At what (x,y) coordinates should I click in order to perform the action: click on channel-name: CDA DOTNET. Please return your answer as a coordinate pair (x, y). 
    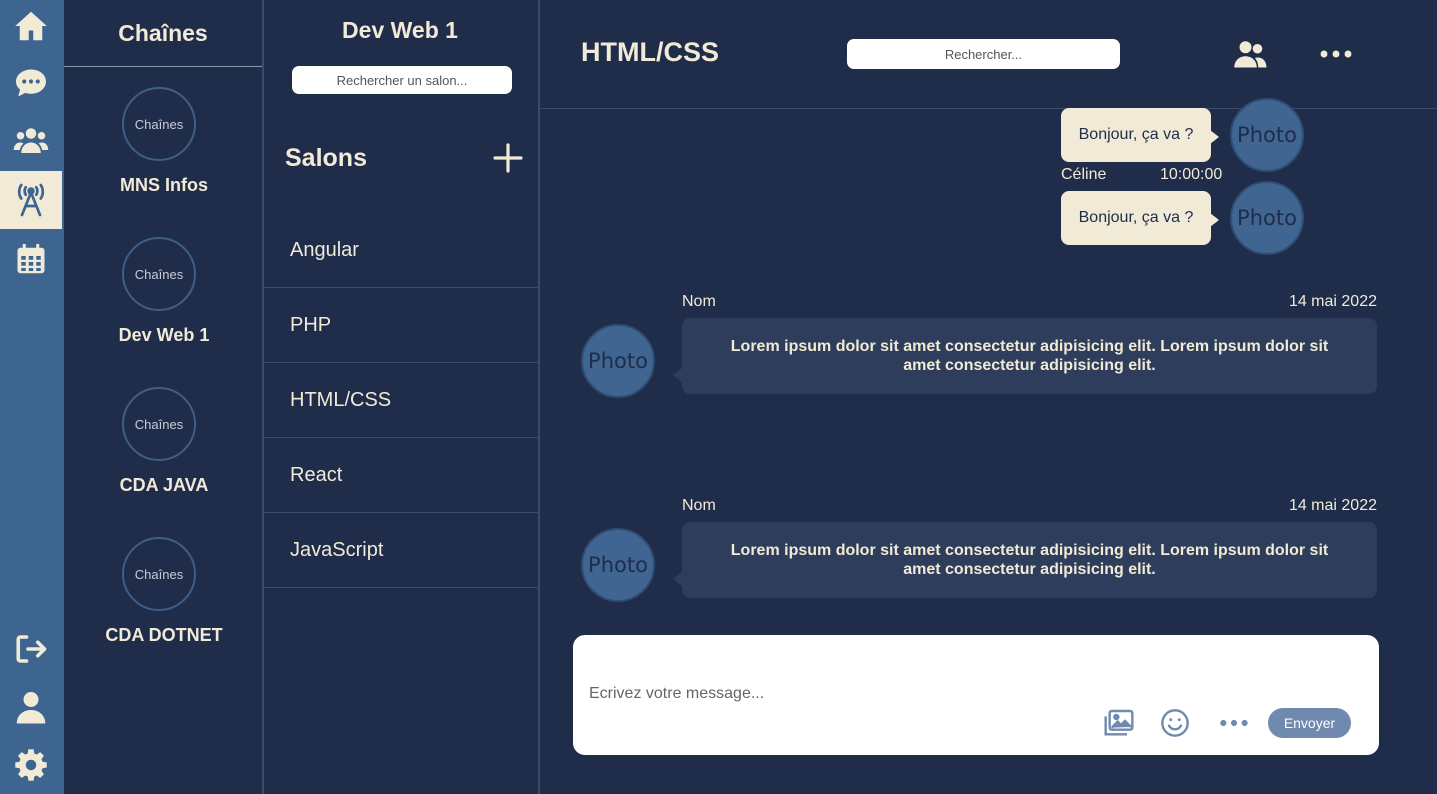
    Looking at the image, I should click on (164, 635).